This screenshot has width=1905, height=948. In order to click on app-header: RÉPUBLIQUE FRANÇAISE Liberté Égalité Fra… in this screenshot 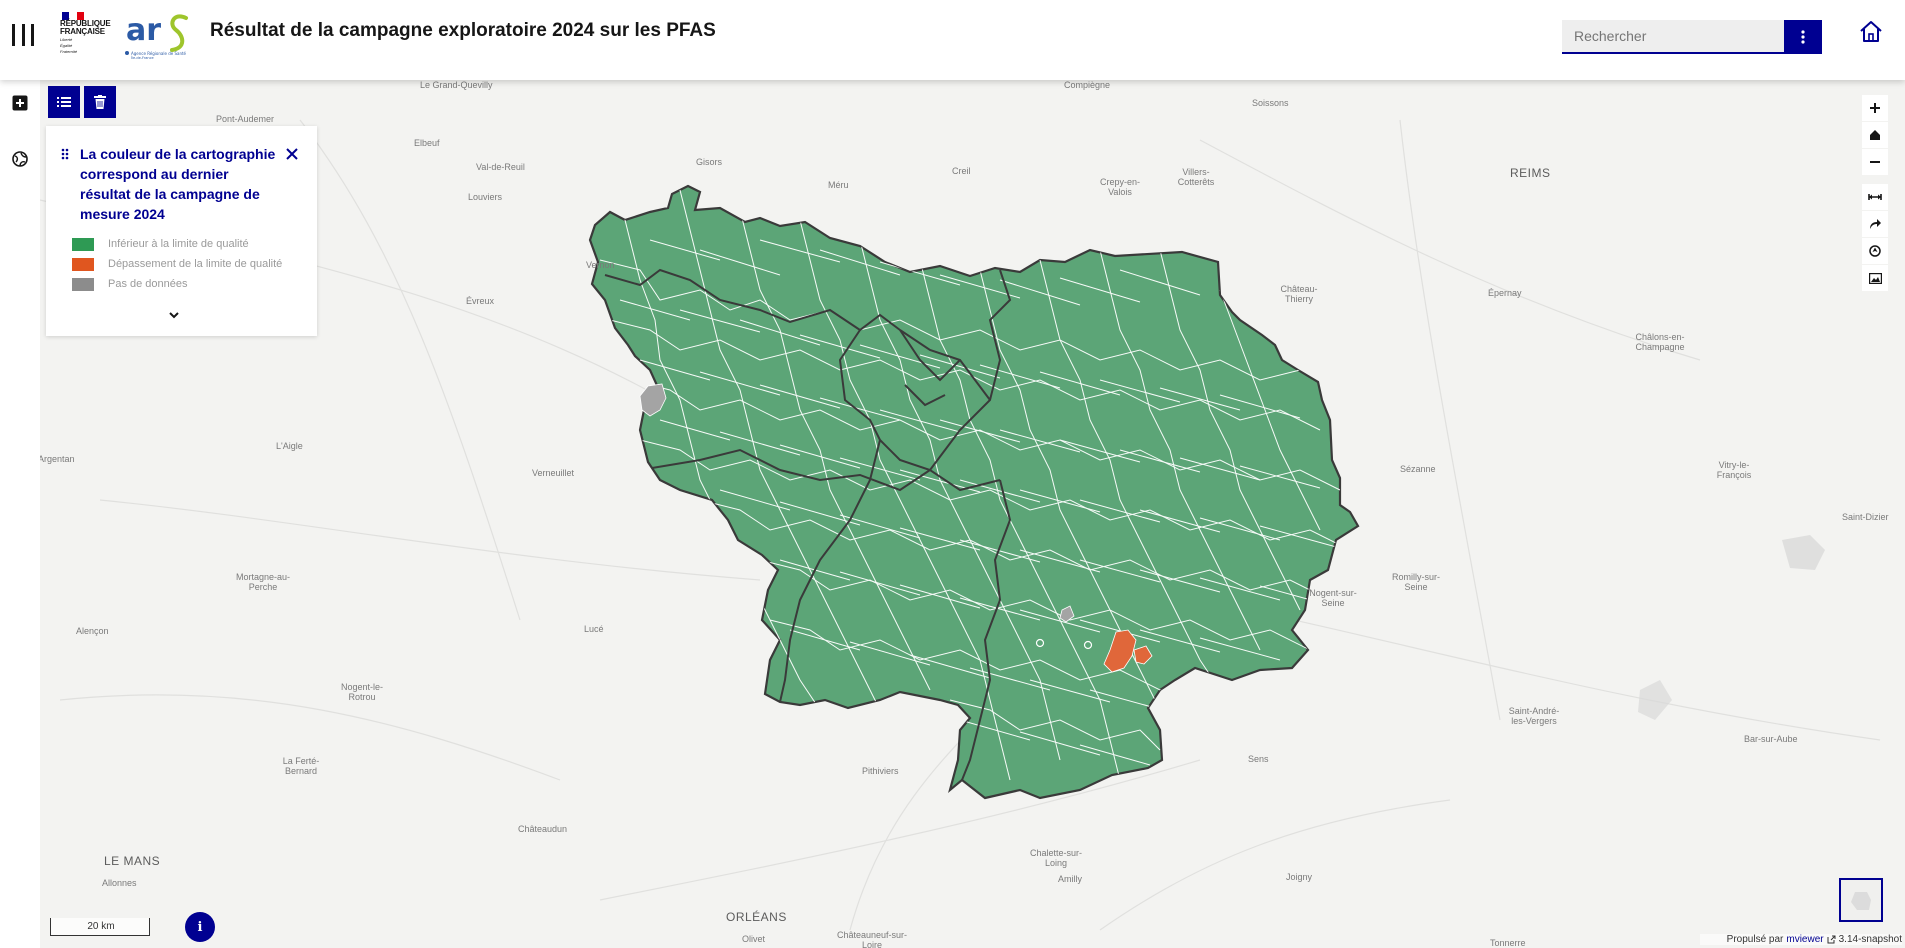, I will do `click(952, 40)`.